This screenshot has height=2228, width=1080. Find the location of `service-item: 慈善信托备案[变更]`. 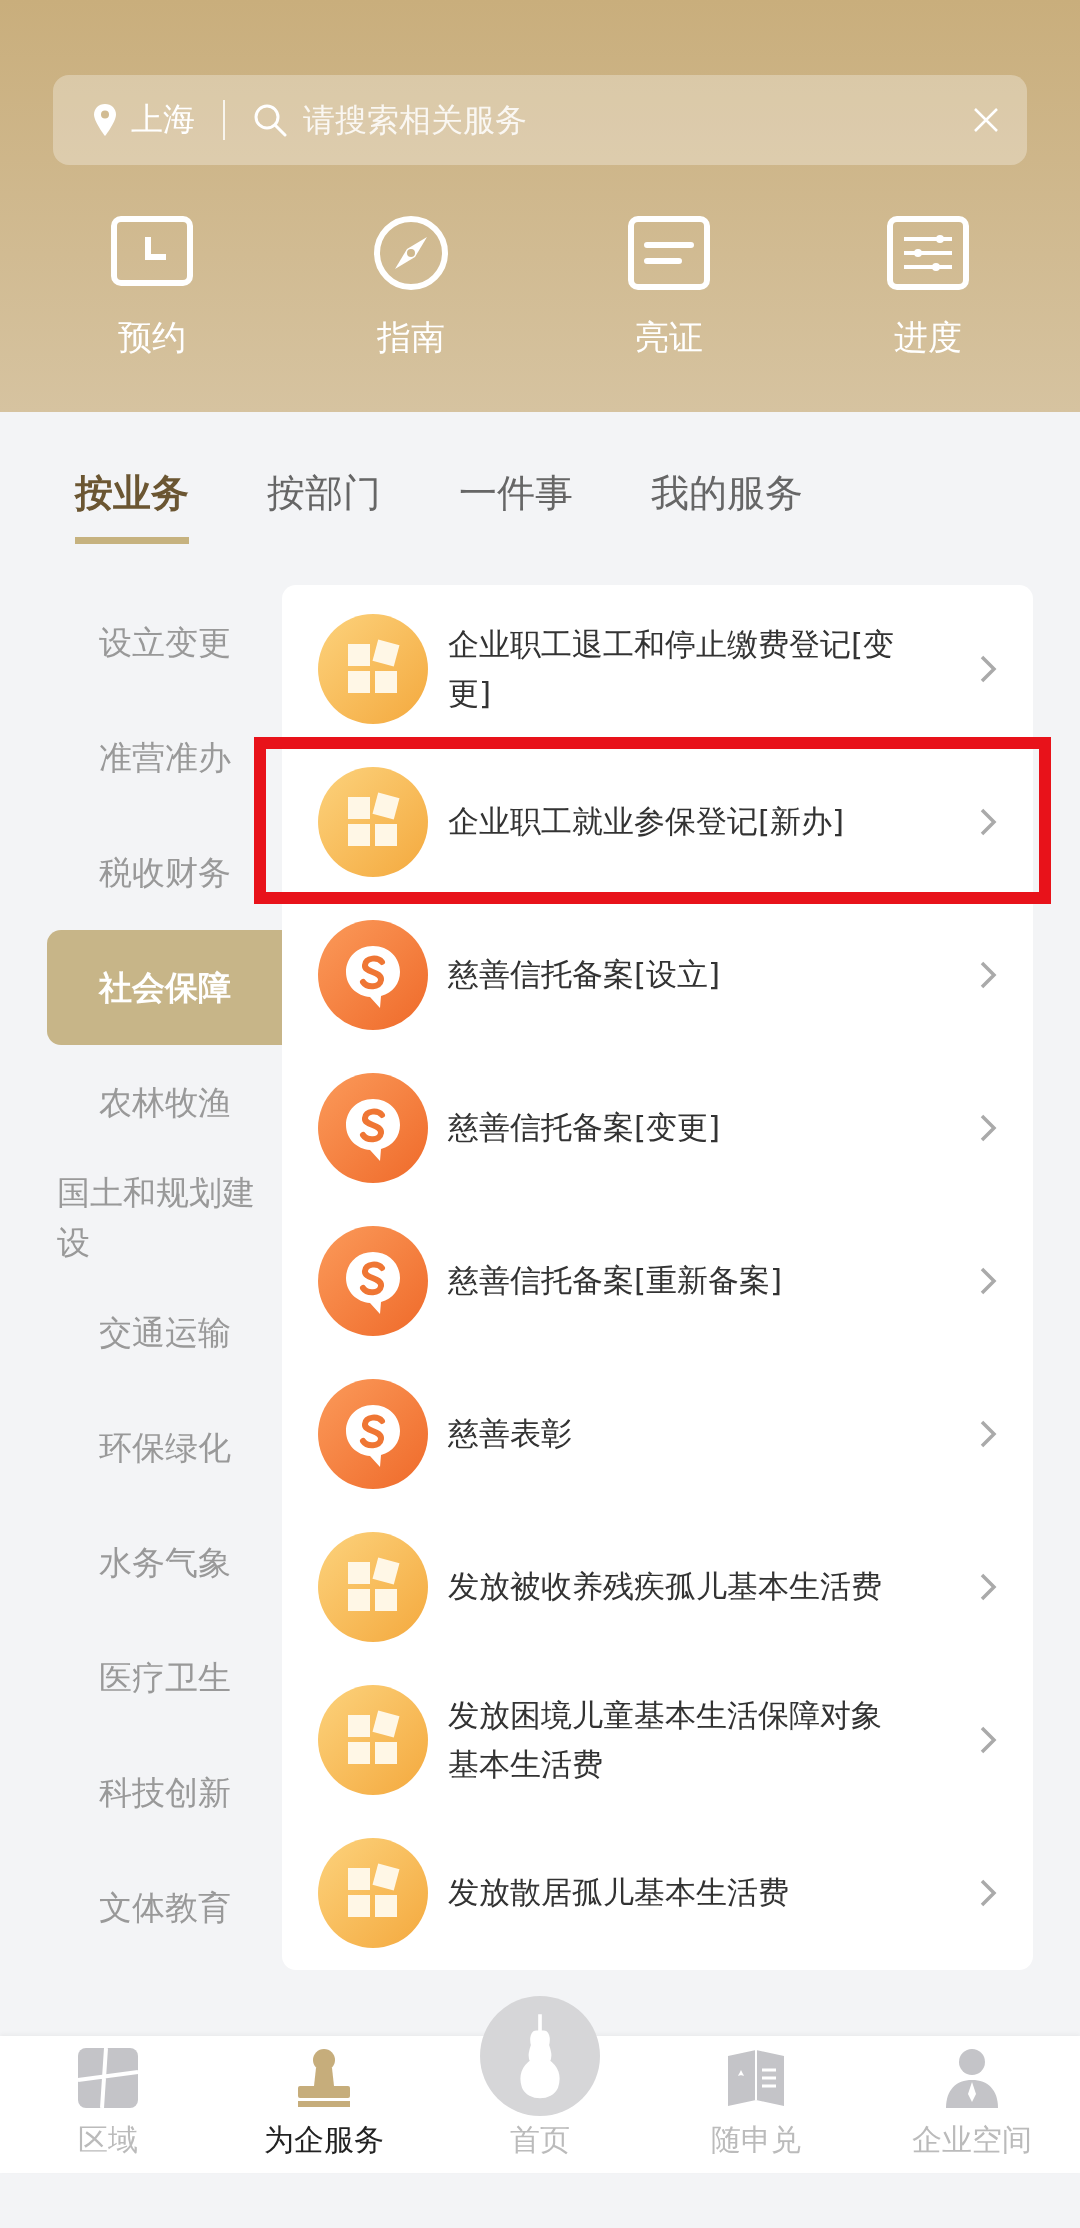

service-item: 慈善信托备案[变更] is located at coordinates (657, 1127).